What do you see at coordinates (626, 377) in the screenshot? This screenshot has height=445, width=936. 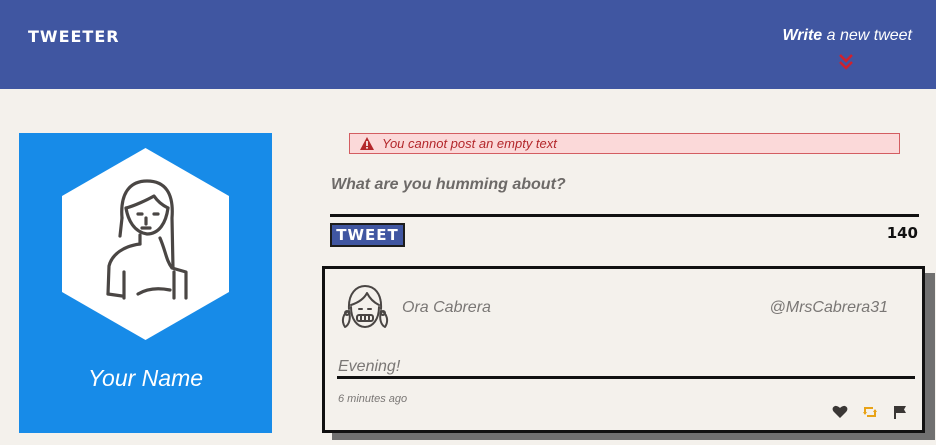 I see `tweet-divider` at bounding box center [626, 377].